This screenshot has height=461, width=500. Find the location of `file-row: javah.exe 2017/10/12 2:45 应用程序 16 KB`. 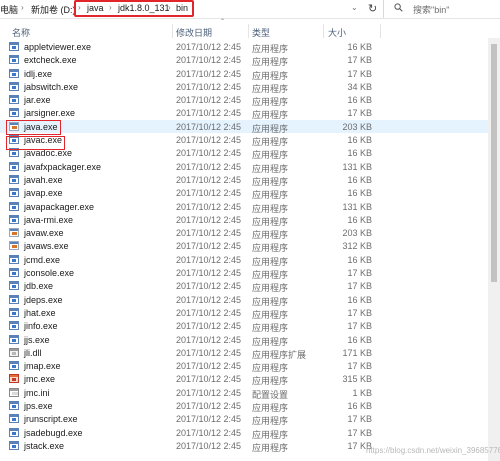

file-row: javah.exe 2017/10/12 2:45 应用程序 16 KB is located at coordinates (244, 180).